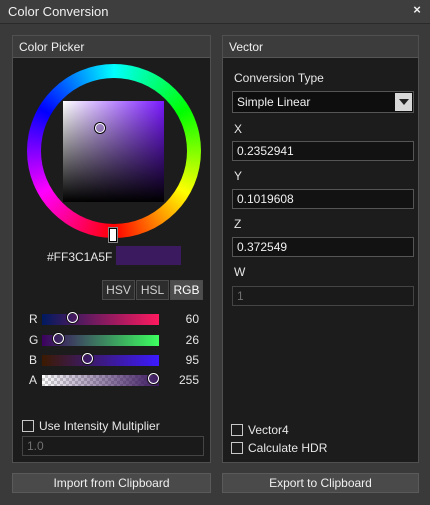 Image resolution: width=430 pixels, height=505 pixels. I want to click on saturation-value-marker, so click(100, 128).